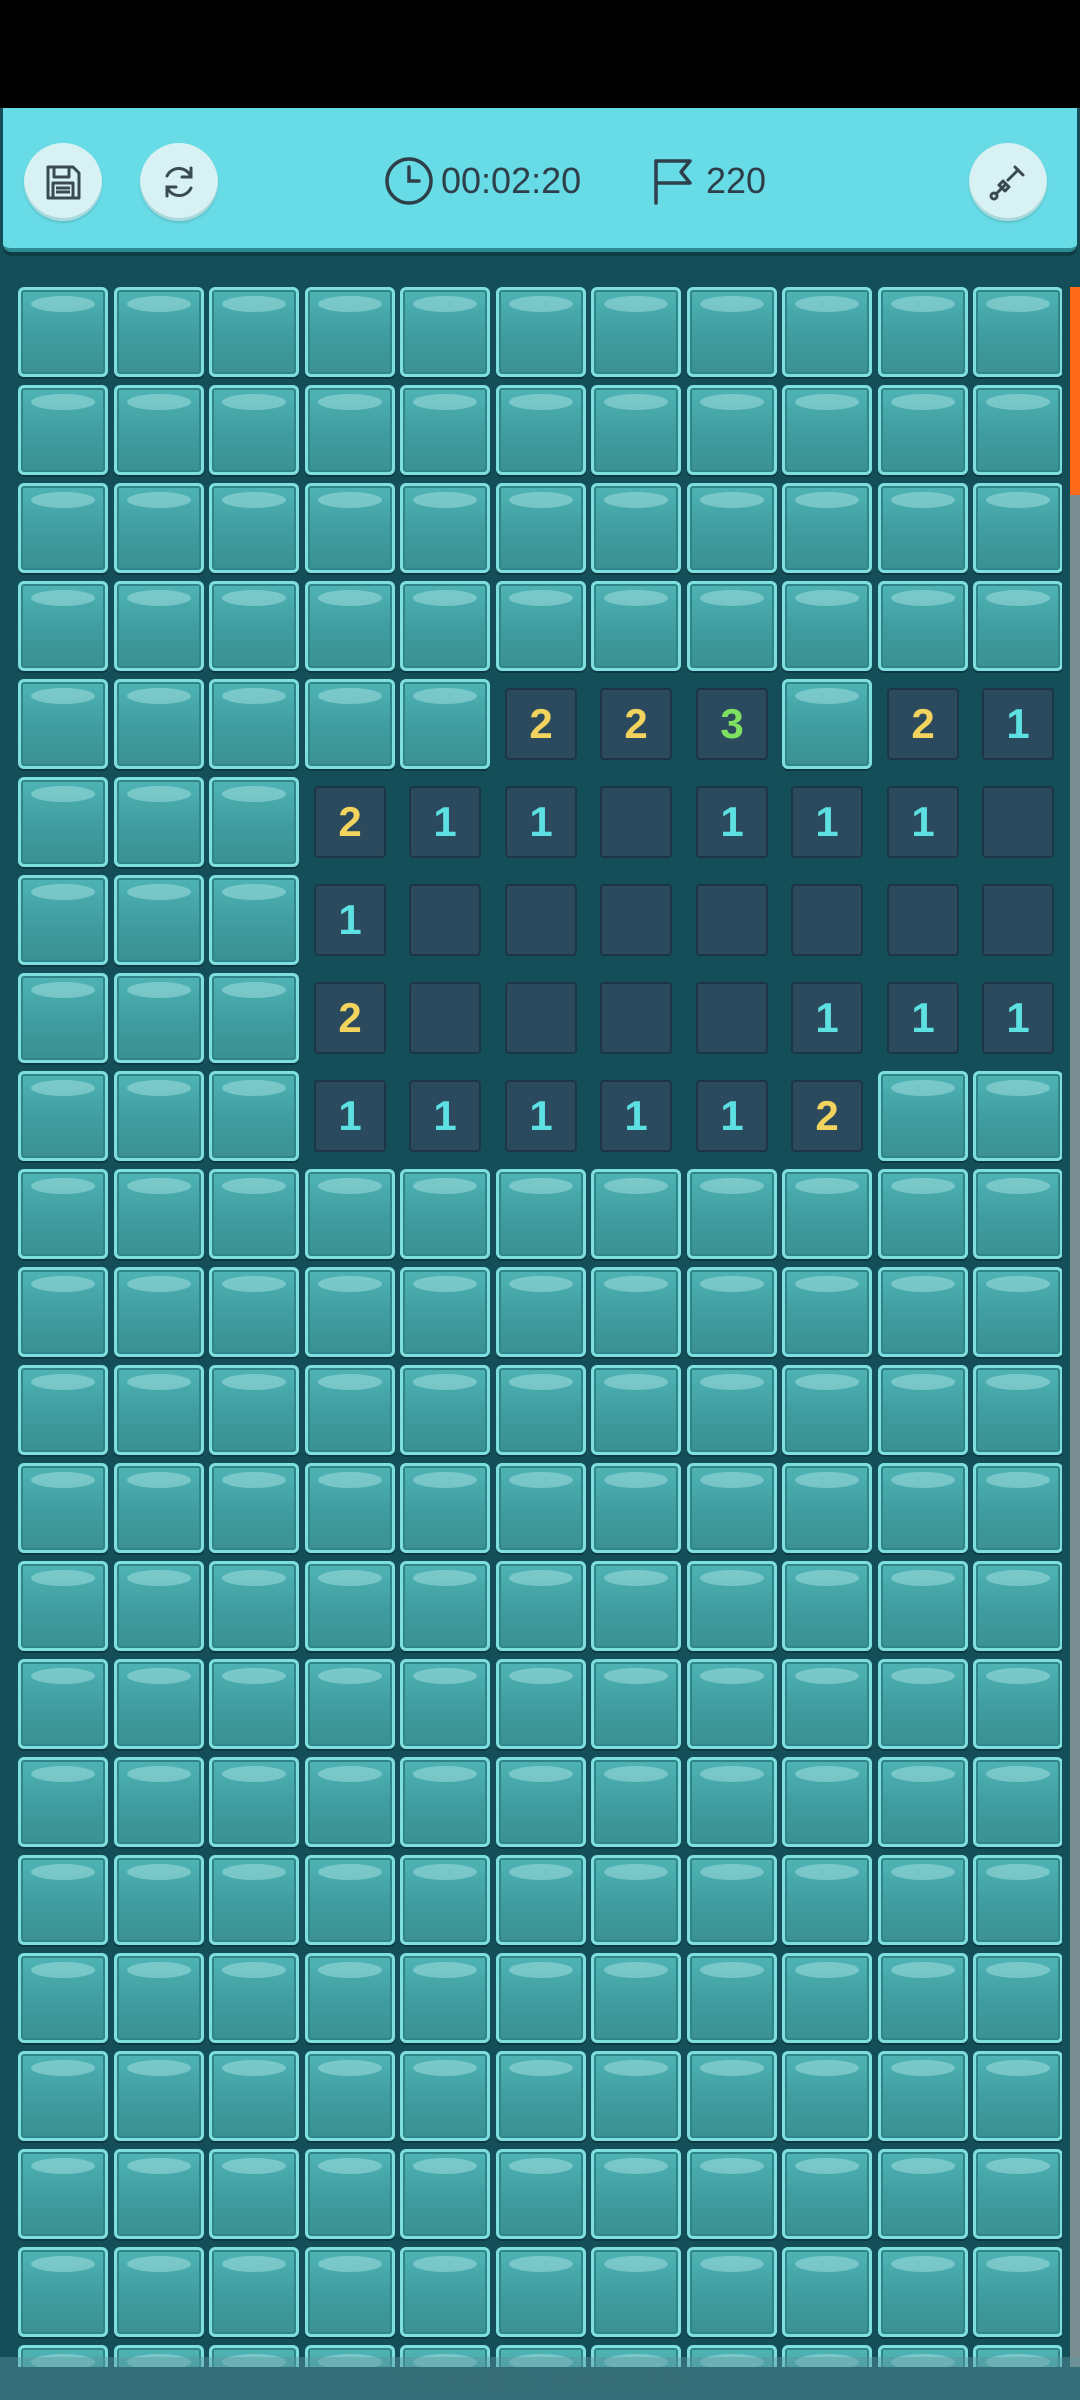 This screenshot has width=1080, height=2400. I want to click on restart-button, so click(179, 182).